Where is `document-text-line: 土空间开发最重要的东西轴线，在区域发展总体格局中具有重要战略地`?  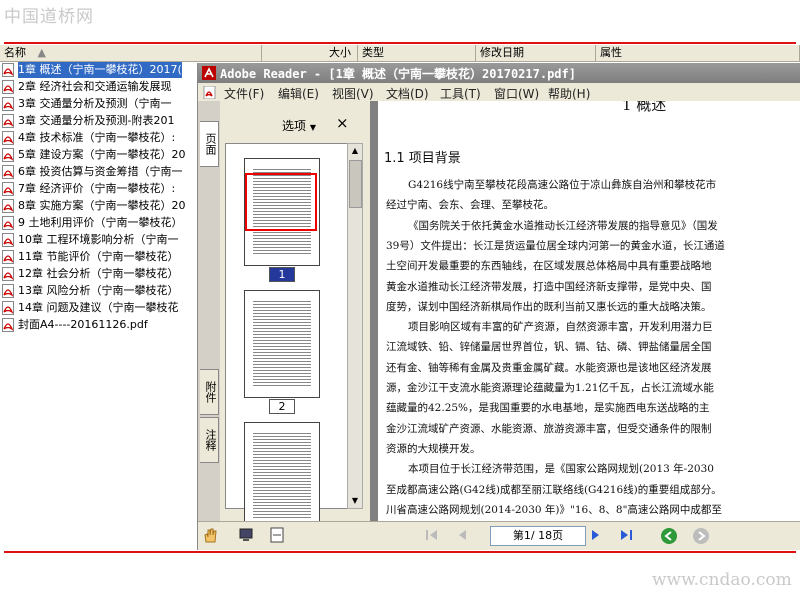 document-text-line: 土空间开发最重要的东西轴线，在区域发展总体格局中具有重要战略地 is located at coordinates (549, 266).